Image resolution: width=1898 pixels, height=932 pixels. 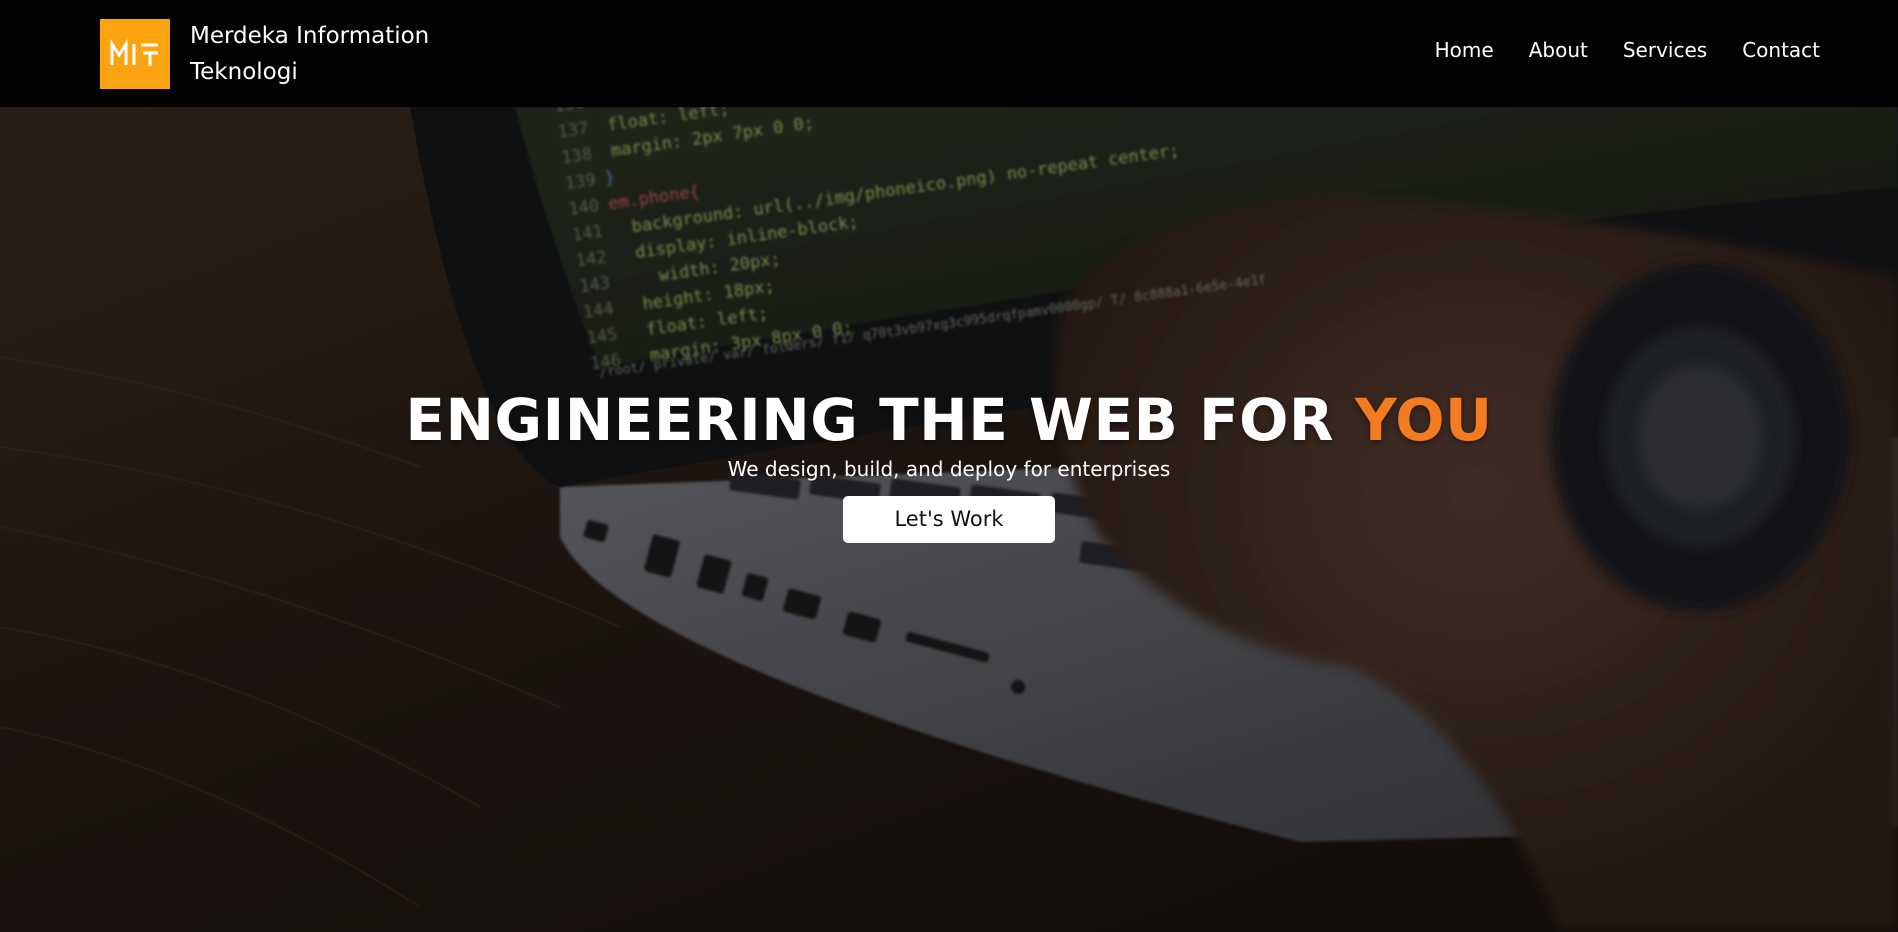 I want to click on brand: Merdeka Information Teknologi, so click(x=275, y=54).